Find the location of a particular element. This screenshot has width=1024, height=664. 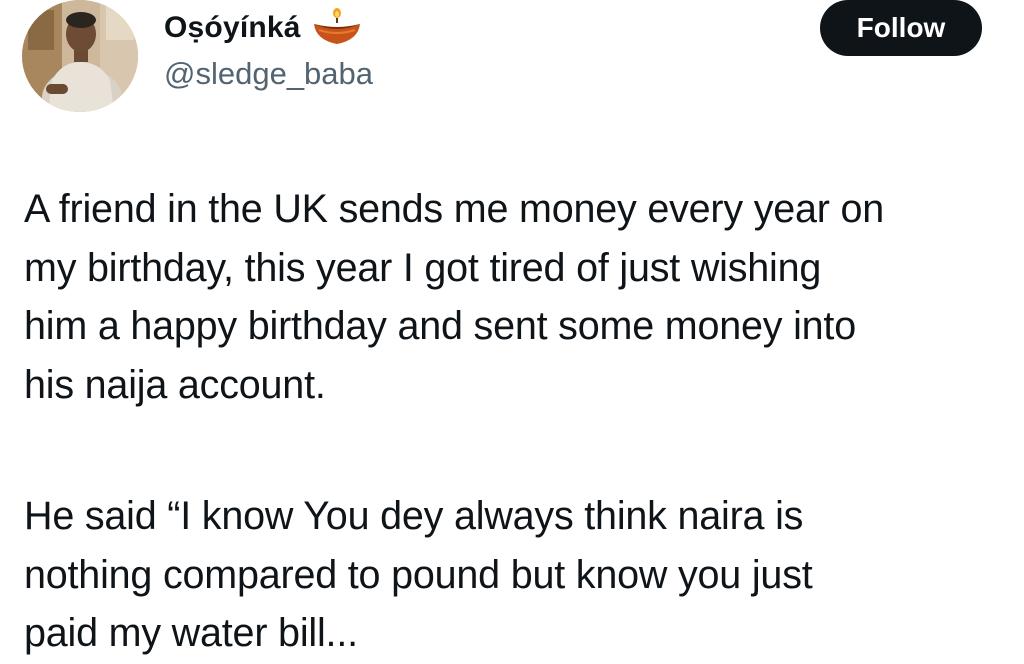

display-name: Oṣóyínká is located at coordinates (232, 28).